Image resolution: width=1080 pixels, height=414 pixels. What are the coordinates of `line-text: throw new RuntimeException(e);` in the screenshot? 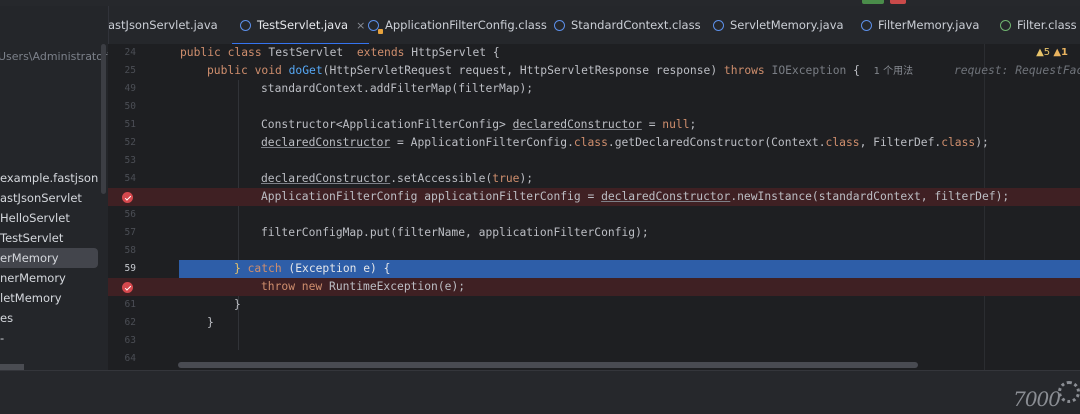 It's located at (363, 286).